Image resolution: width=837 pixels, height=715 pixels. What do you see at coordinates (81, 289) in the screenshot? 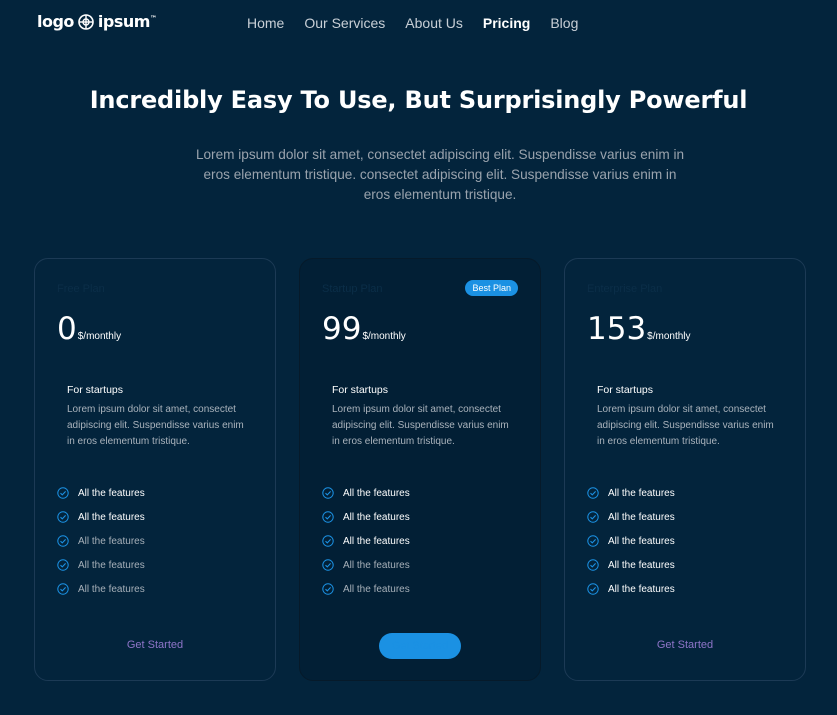
I see `plan-name: Free Plan` at bounding box center [81, 289].